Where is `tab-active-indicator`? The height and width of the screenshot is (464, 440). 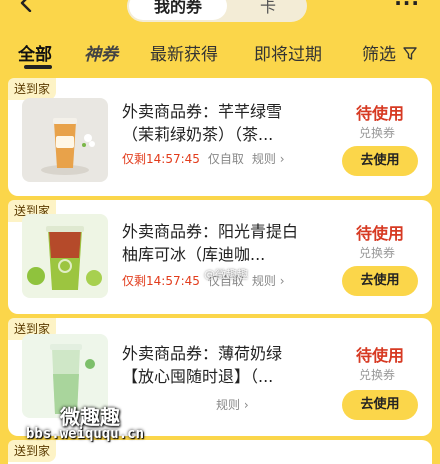
tab-active-indicator is located at coordinates (38, 67).